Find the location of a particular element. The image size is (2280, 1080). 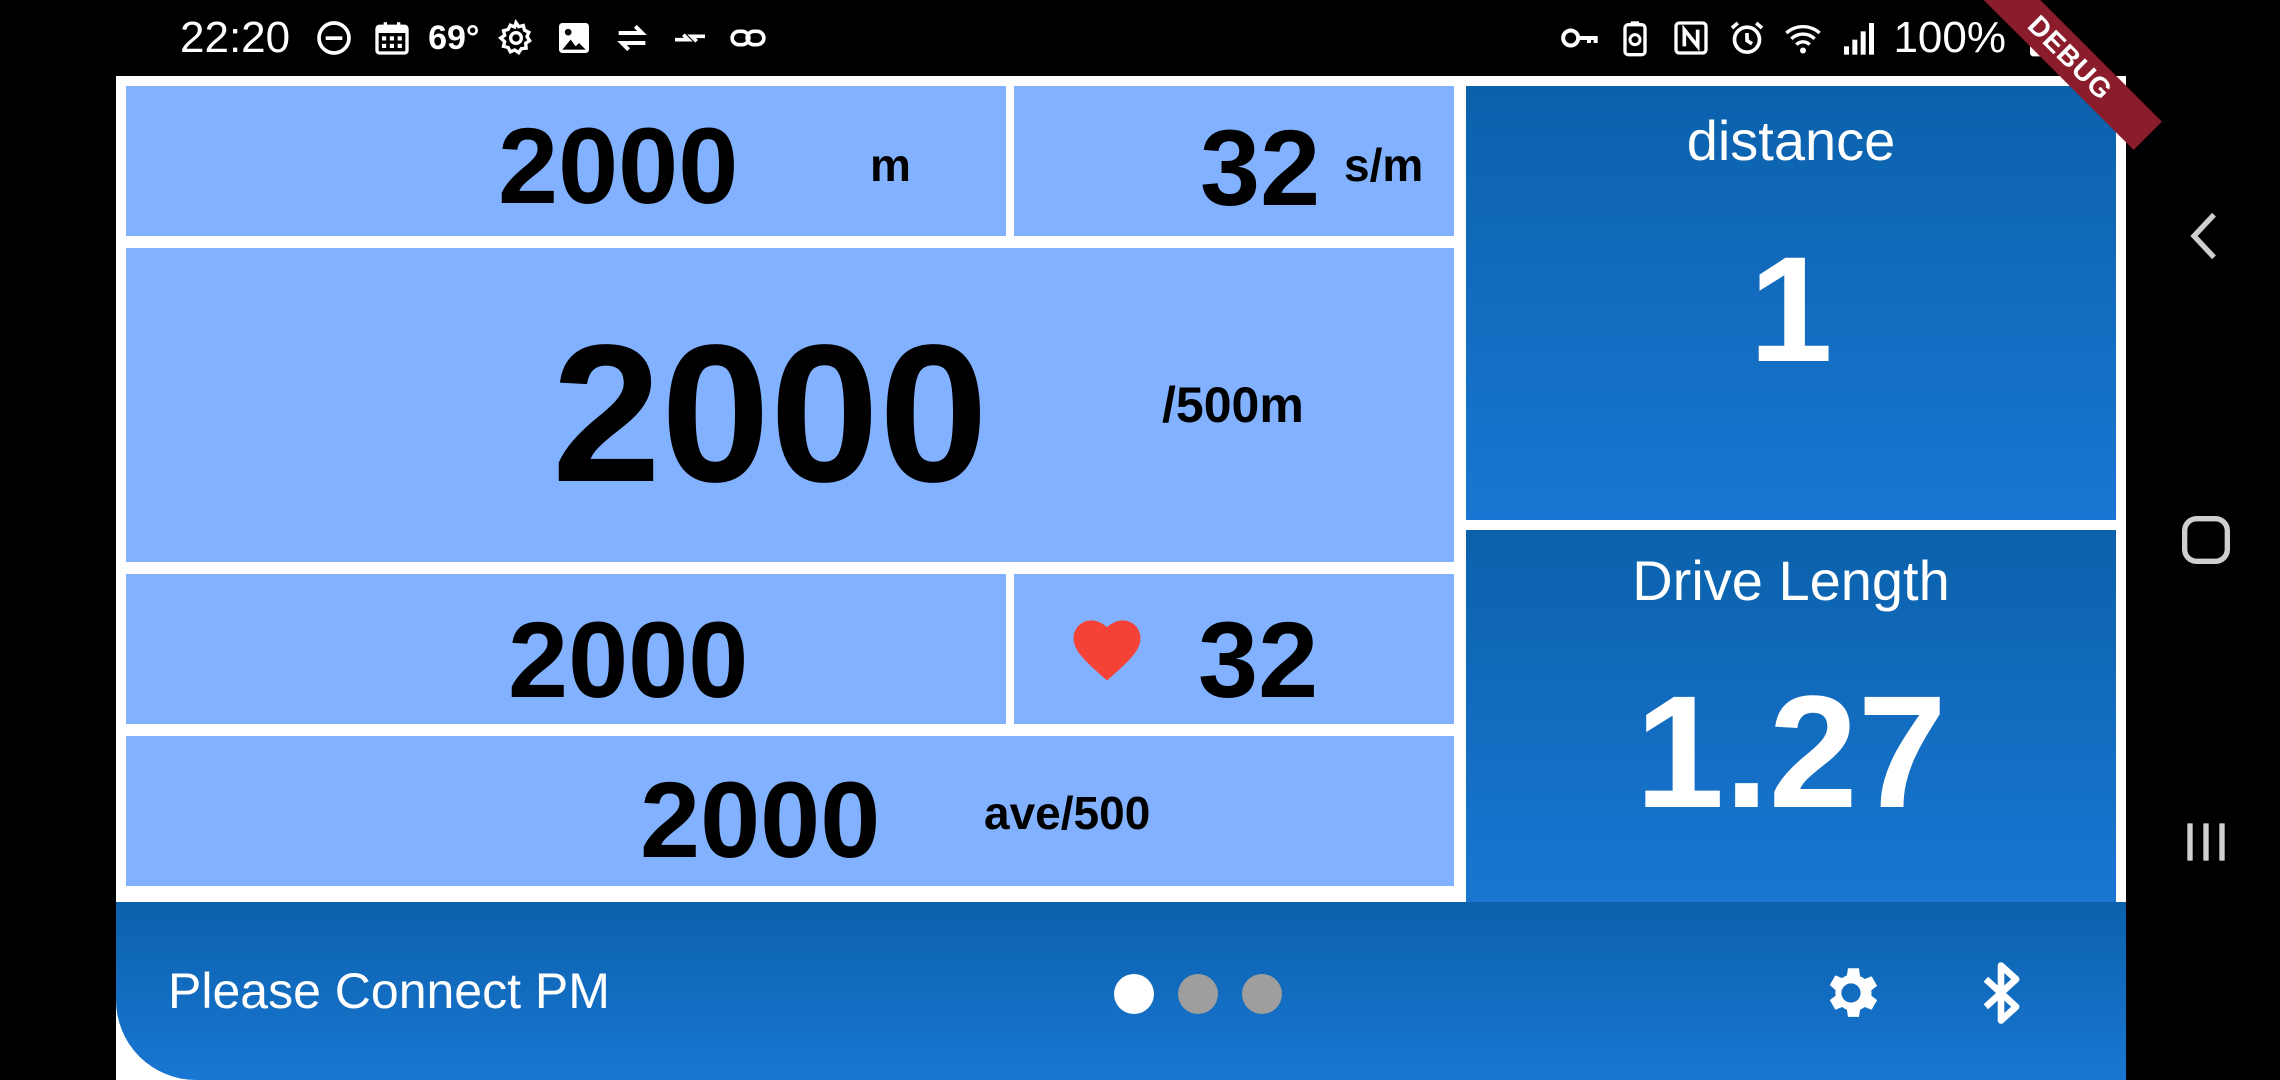

meters-cell: 2000 m is located at coordinates (566, 161).